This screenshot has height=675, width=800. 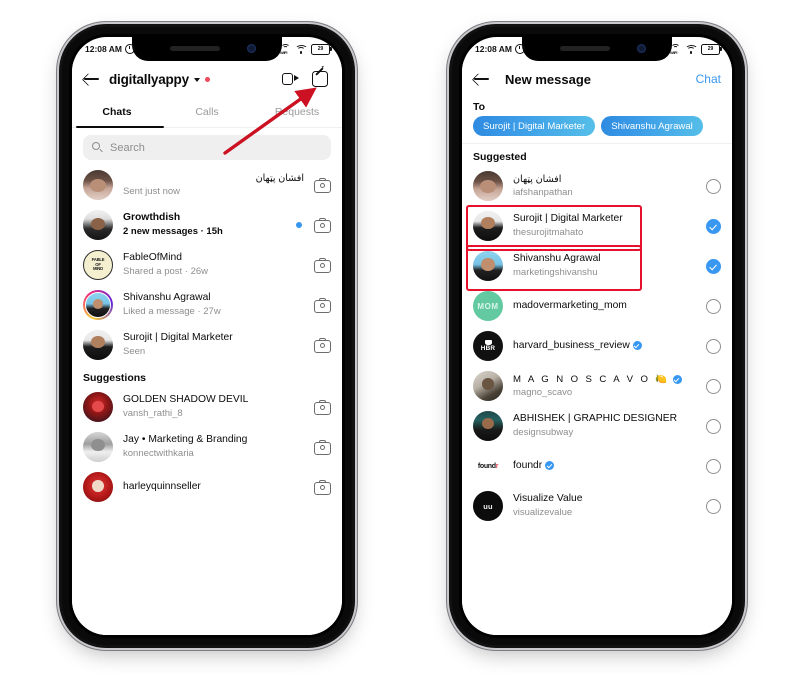 I want to click on wifi-label: WiFi, so click(x=284, y=52).